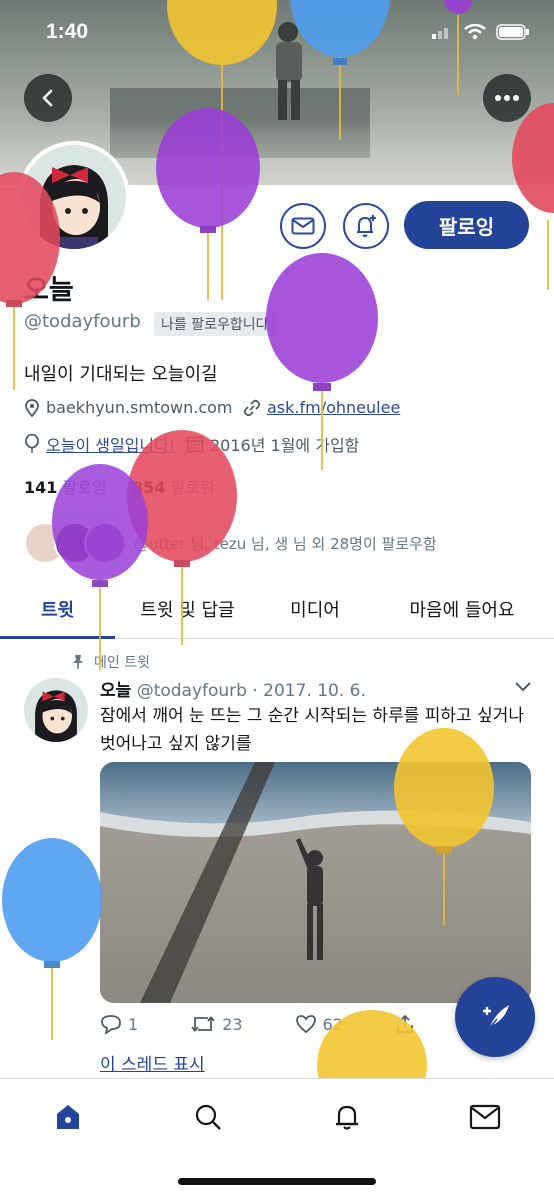  Describe the element at coordinates (195, 444) in the screenshot. I see `calendar-icon` at that location.